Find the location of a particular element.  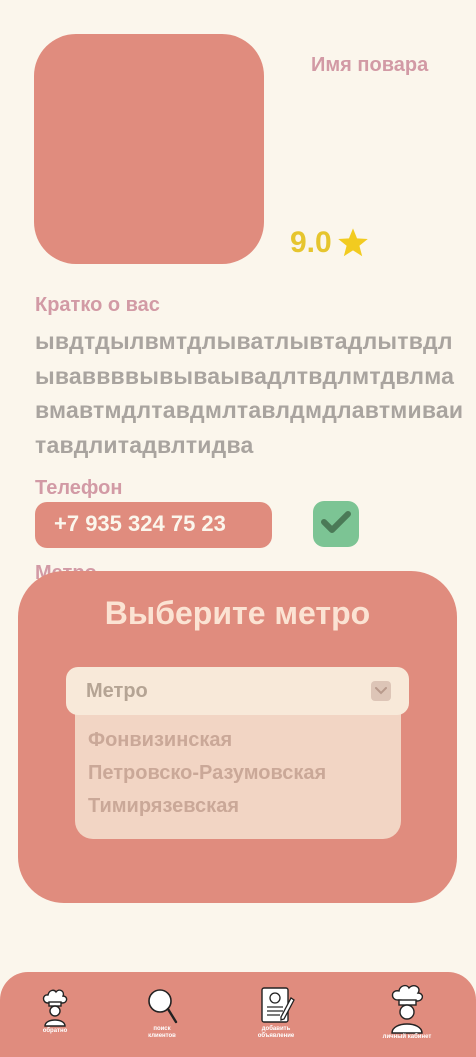

document-pen-icon is located at coordinates (276, 1006).